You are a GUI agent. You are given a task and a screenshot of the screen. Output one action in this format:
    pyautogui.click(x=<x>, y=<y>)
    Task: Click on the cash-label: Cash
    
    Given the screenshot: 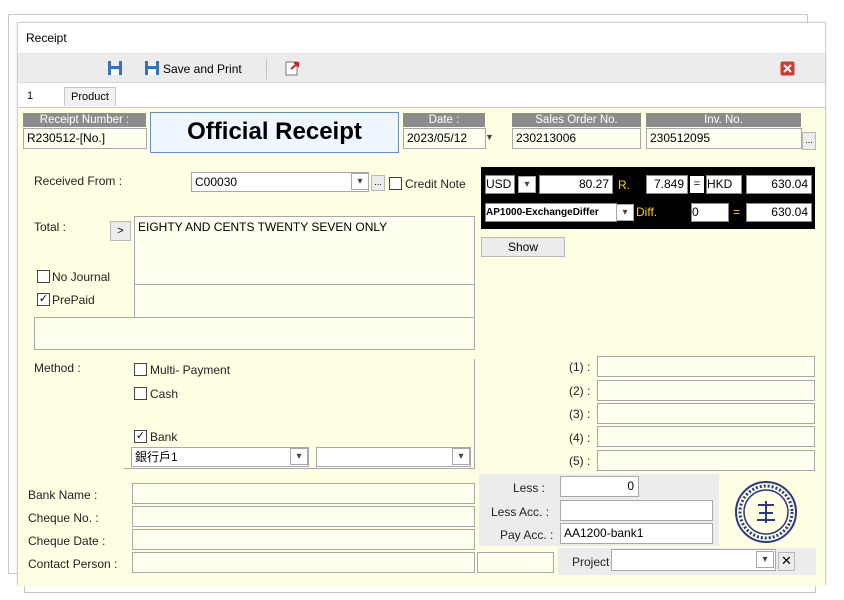 What is the action you would take?
    pyautogui.click(x=164, y=394)
    